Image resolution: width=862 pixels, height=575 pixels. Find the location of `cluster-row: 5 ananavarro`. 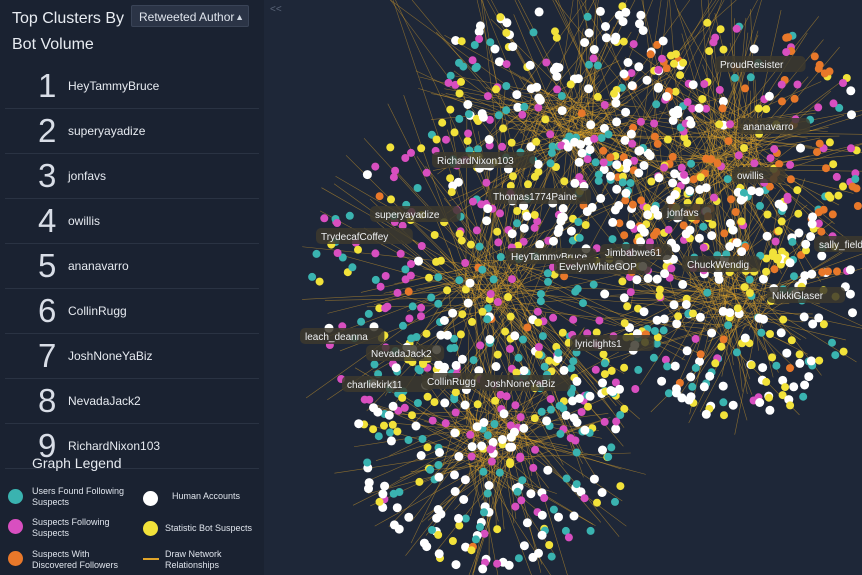

cluster-row: 5 ananavarro is located at coordinates (132, 266).